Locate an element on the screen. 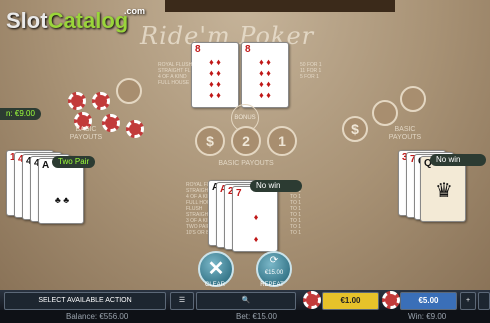 This screenshot has height=323, width=490. magnifier-icon: 🔍 is located at coordinates (246, 300).